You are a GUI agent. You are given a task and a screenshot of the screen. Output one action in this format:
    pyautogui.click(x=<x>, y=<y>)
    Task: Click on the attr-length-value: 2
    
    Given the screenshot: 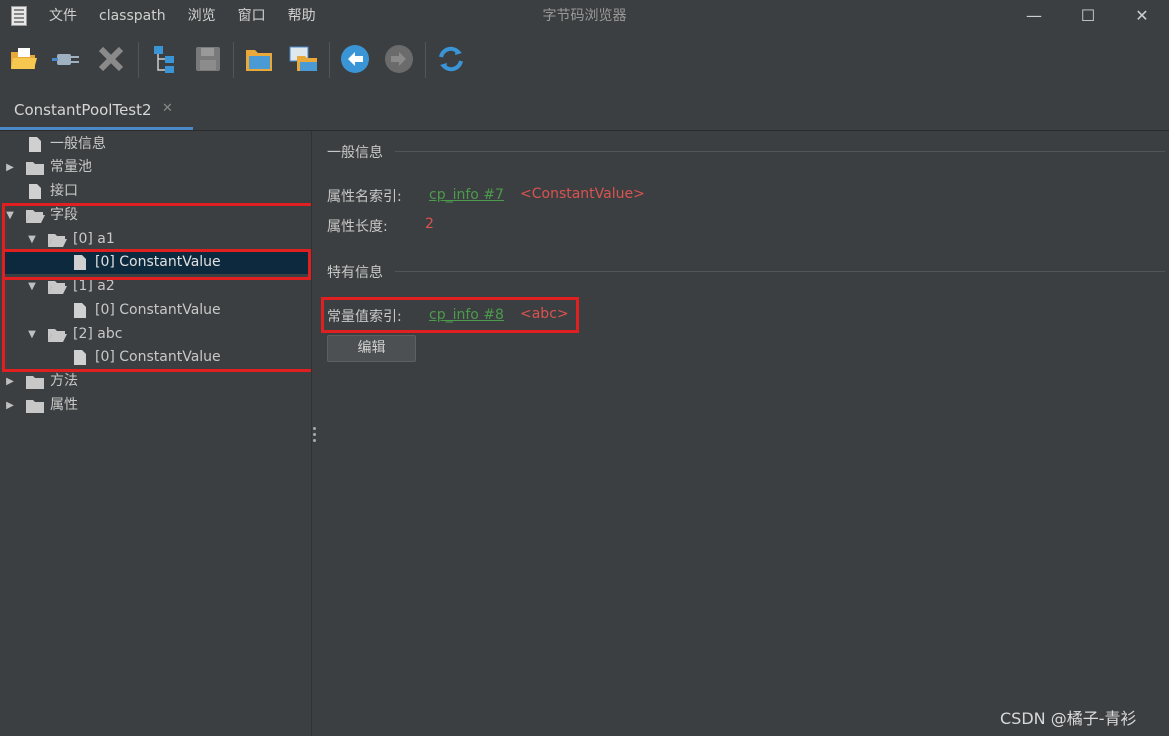 What is the action you would take?
    pyautogui.click(x=429, y=224)
    